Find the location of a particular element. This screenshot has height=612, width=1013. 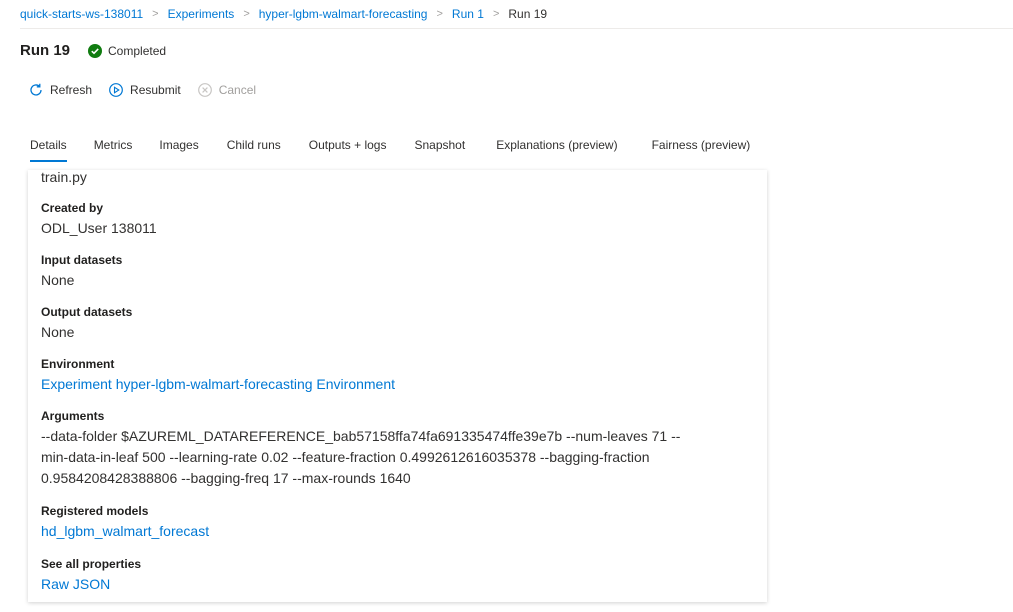

created-by-label: Created by is located at coordinates (72, 208).